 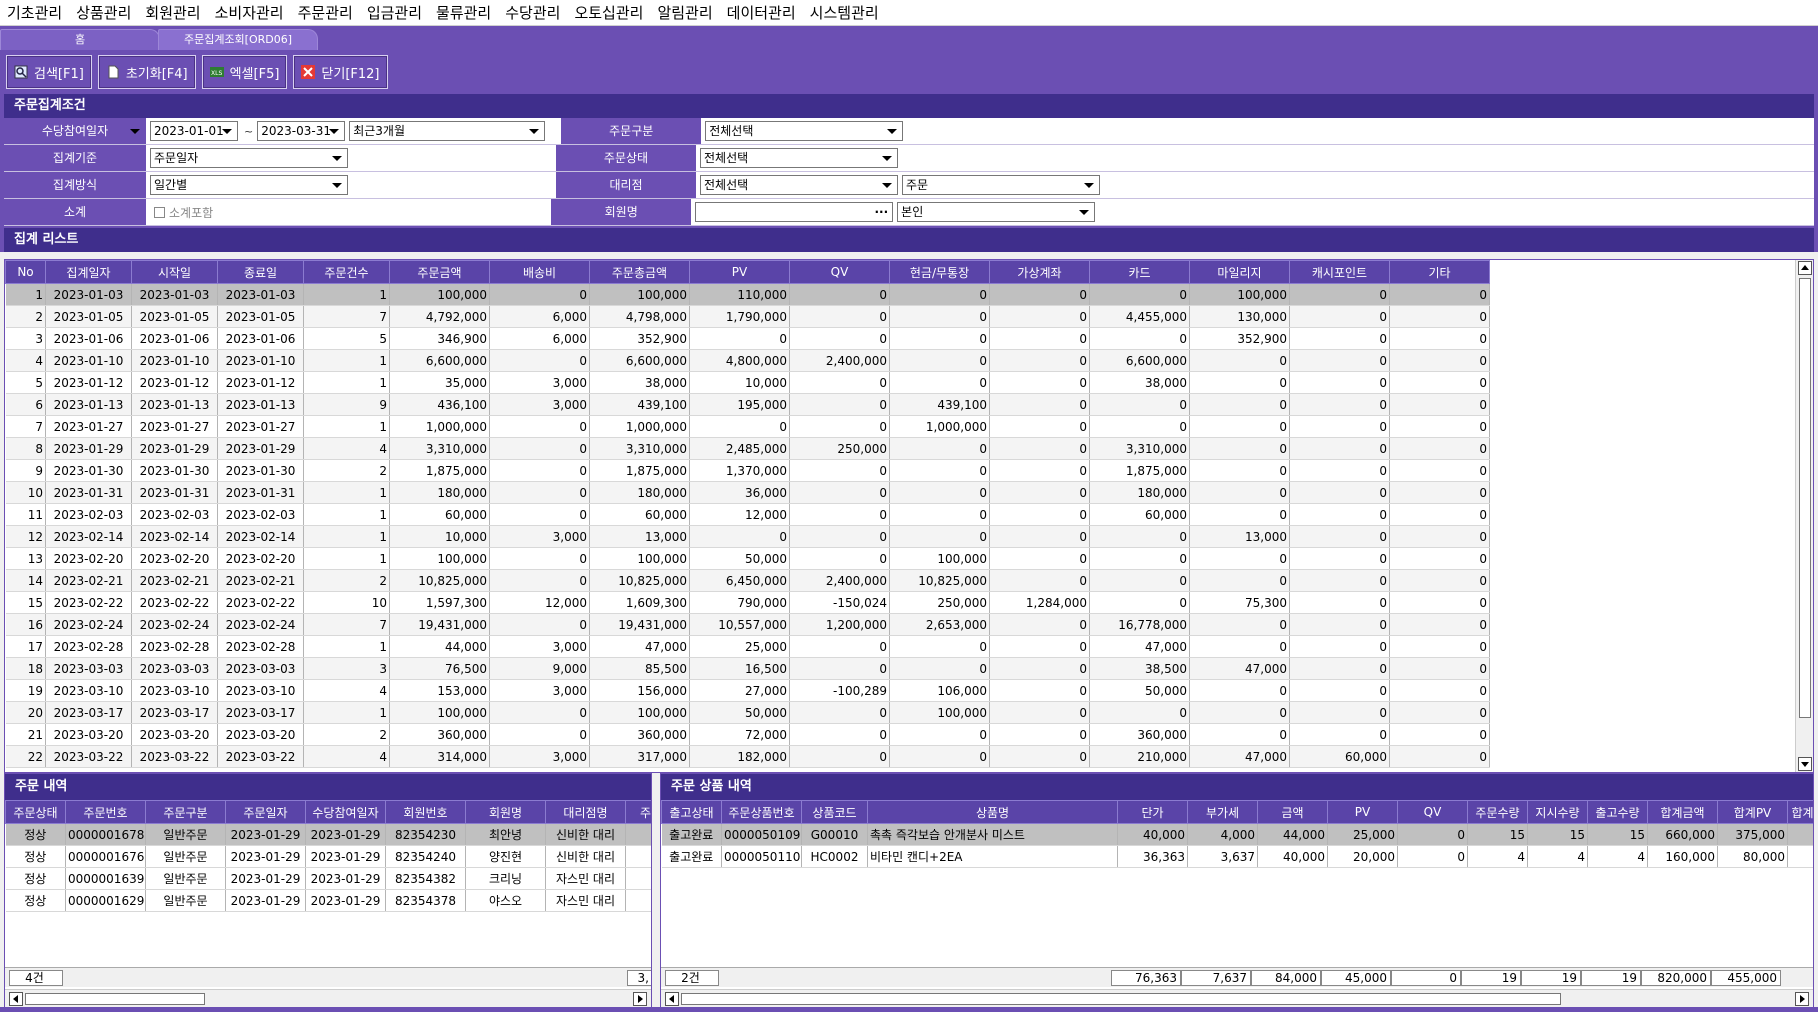 What do you see at coordinates (1239, 272) in the screenshot?
I see `column-header: 마일리지` at bounding box center [1239, 272].